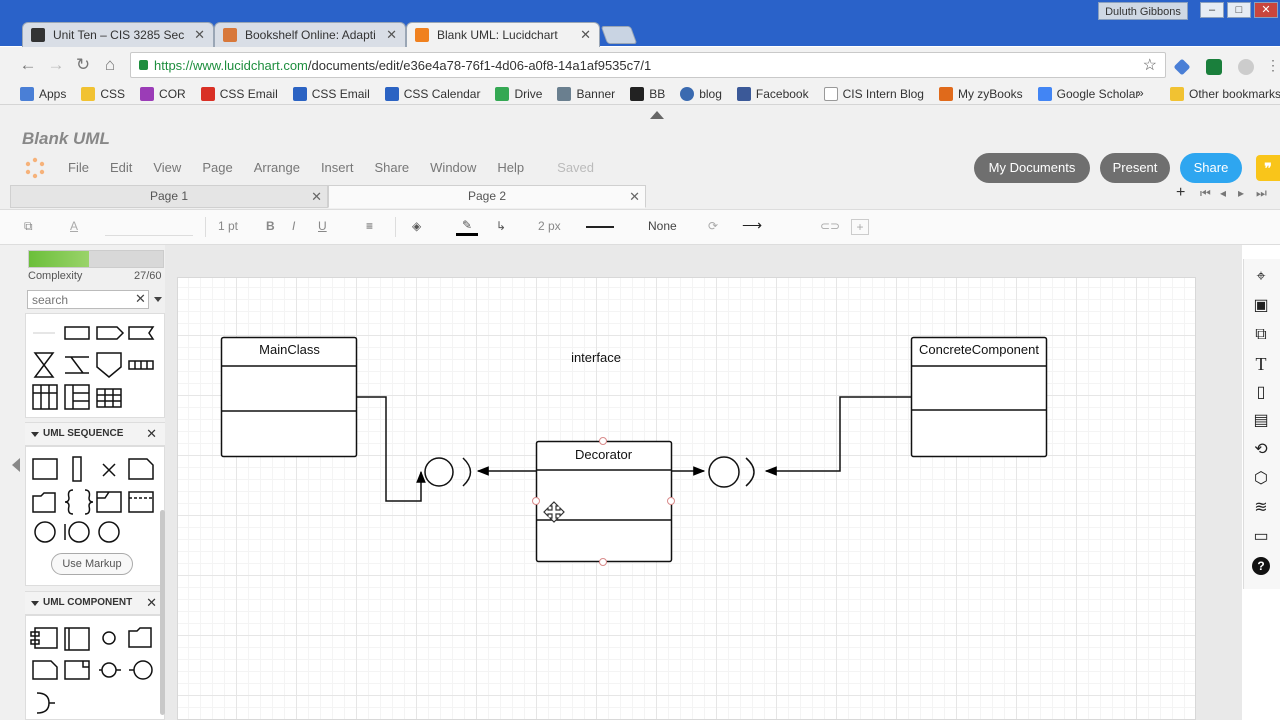 This screenshot has width=1280, height=720. What do you see at coordinates (391, 167) in the screenshot?
I see `menu-share: Share` at bounding box center [391, 167].